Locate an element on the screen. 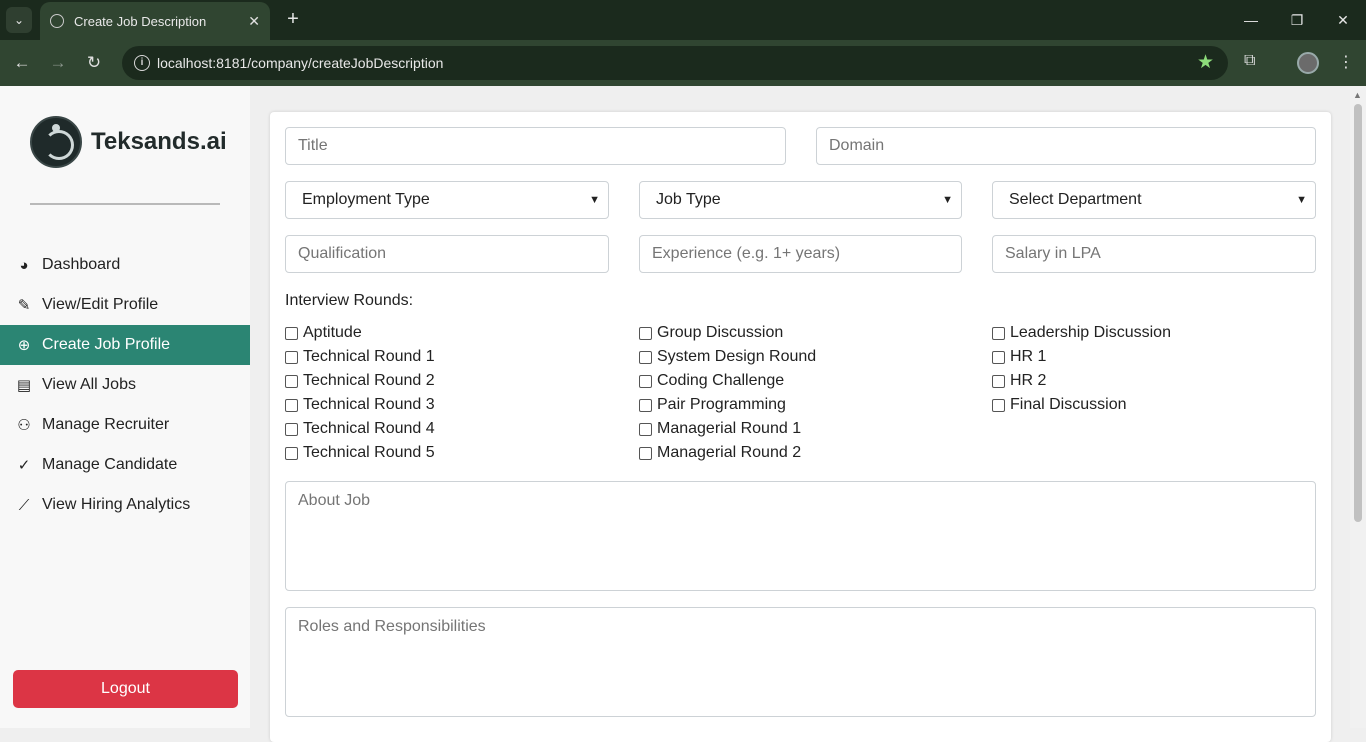  sidebar-item-view-hiring-analytics: ⟋ View Hiring Analytics is located at coordinates (125, 505).